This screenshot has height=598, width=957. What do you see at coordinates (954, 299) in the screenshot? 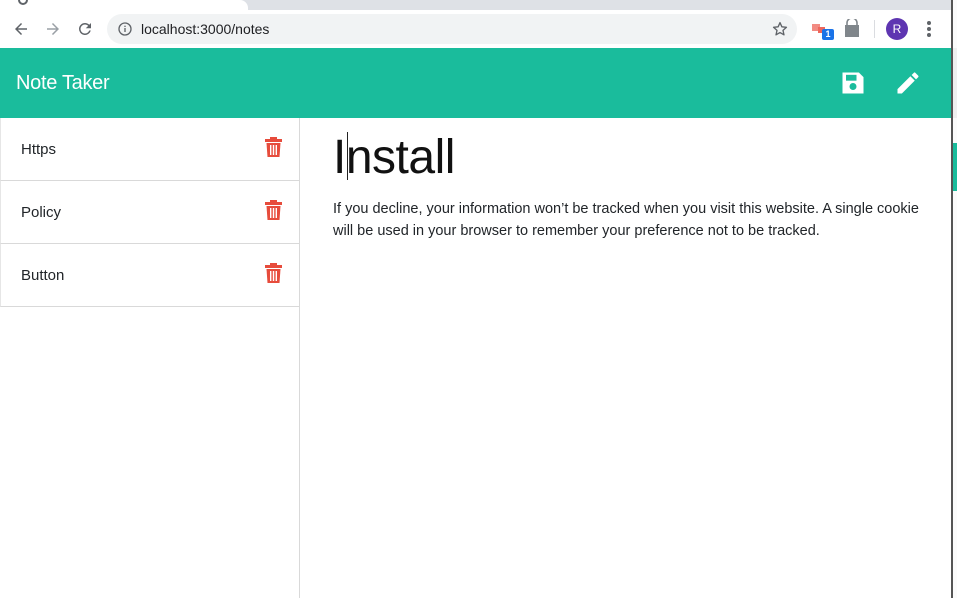
I see `background-window-edge` at bounding box center [954, 299].